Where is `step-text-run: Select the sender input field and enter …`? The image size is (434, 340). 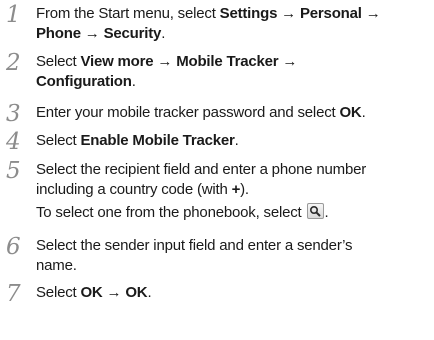
step-text-run: Select the sender input field and enter … is located at coordinates (194, 245).